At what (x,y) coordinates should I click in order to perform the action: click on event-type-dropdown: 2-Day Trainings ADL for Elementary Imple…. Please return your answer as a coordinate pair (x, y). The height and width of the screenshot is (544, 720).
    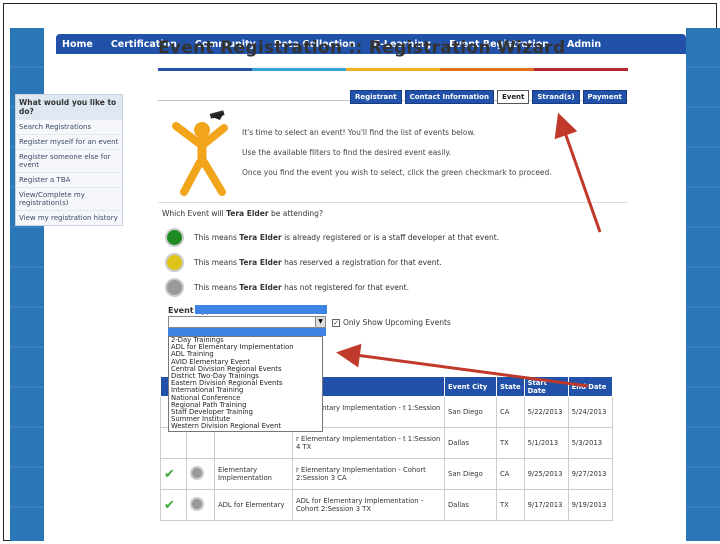
    Looking at the image, I should click on (245, 384).